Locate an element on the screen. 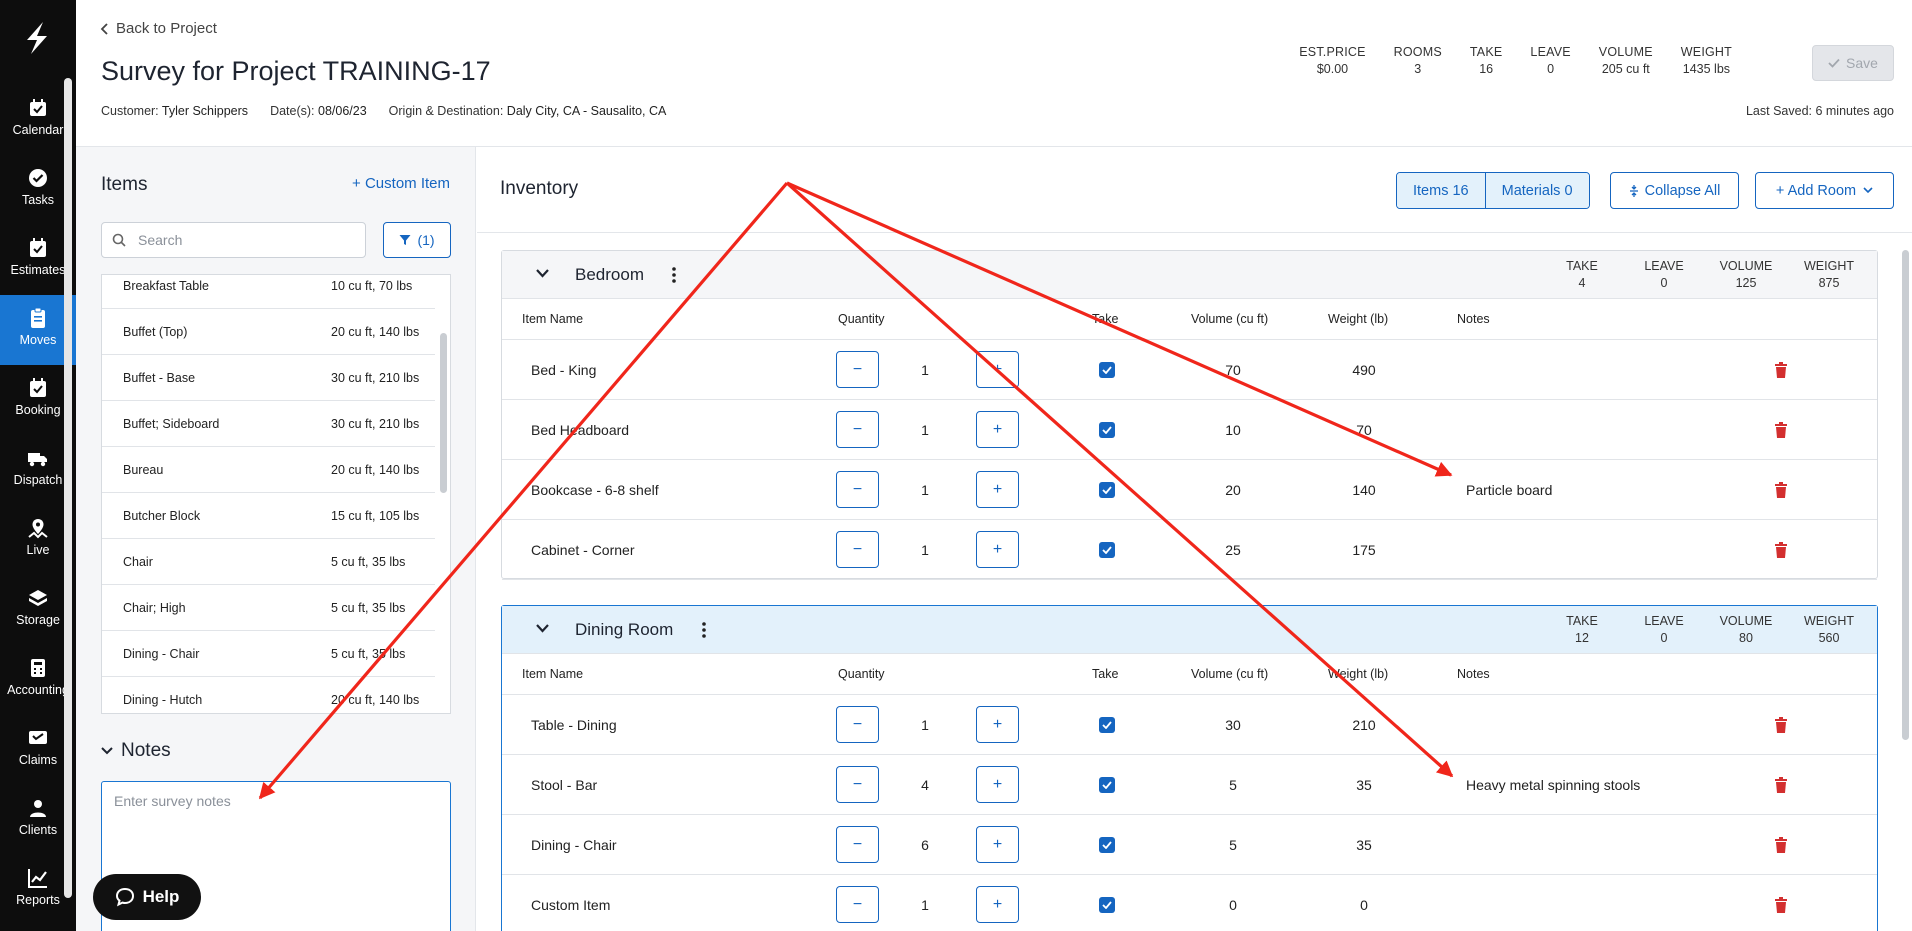 Image resolution: width=1912 pixels, height=931 pixels. last-saved: Last Saved: 6 minutes ago is located at coordinates (1819, 111).